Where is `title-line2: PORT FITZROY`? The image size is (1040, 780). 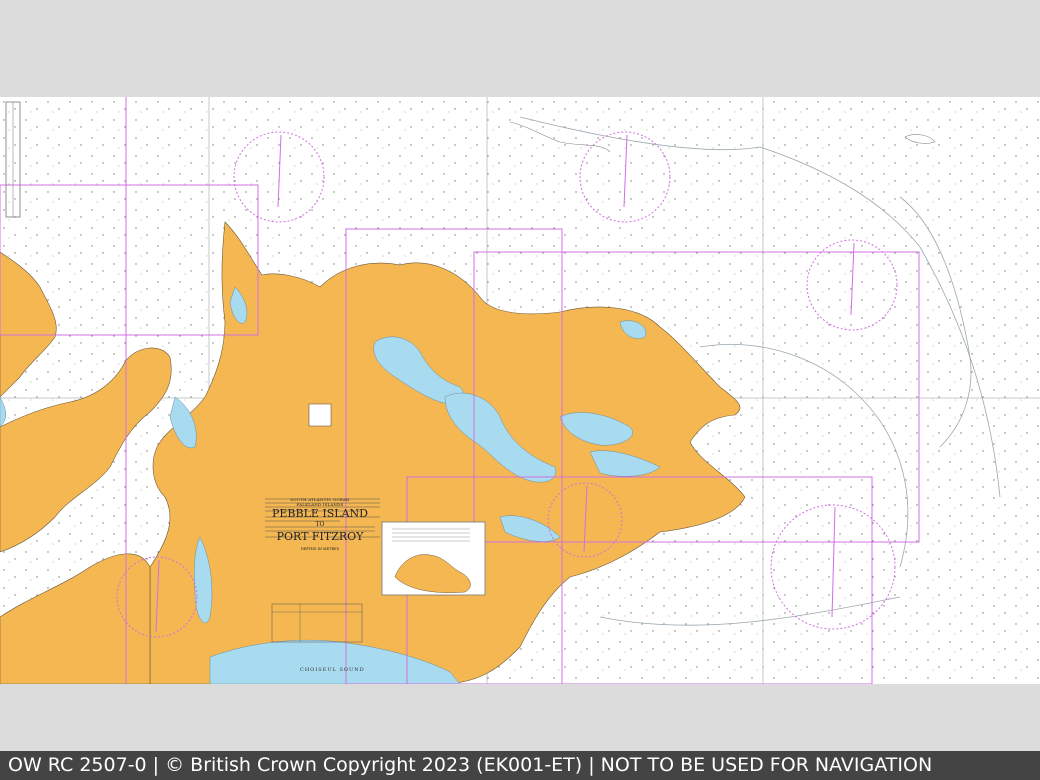
title-line2: PORT FITZROY is located at coordinates (320, 536).